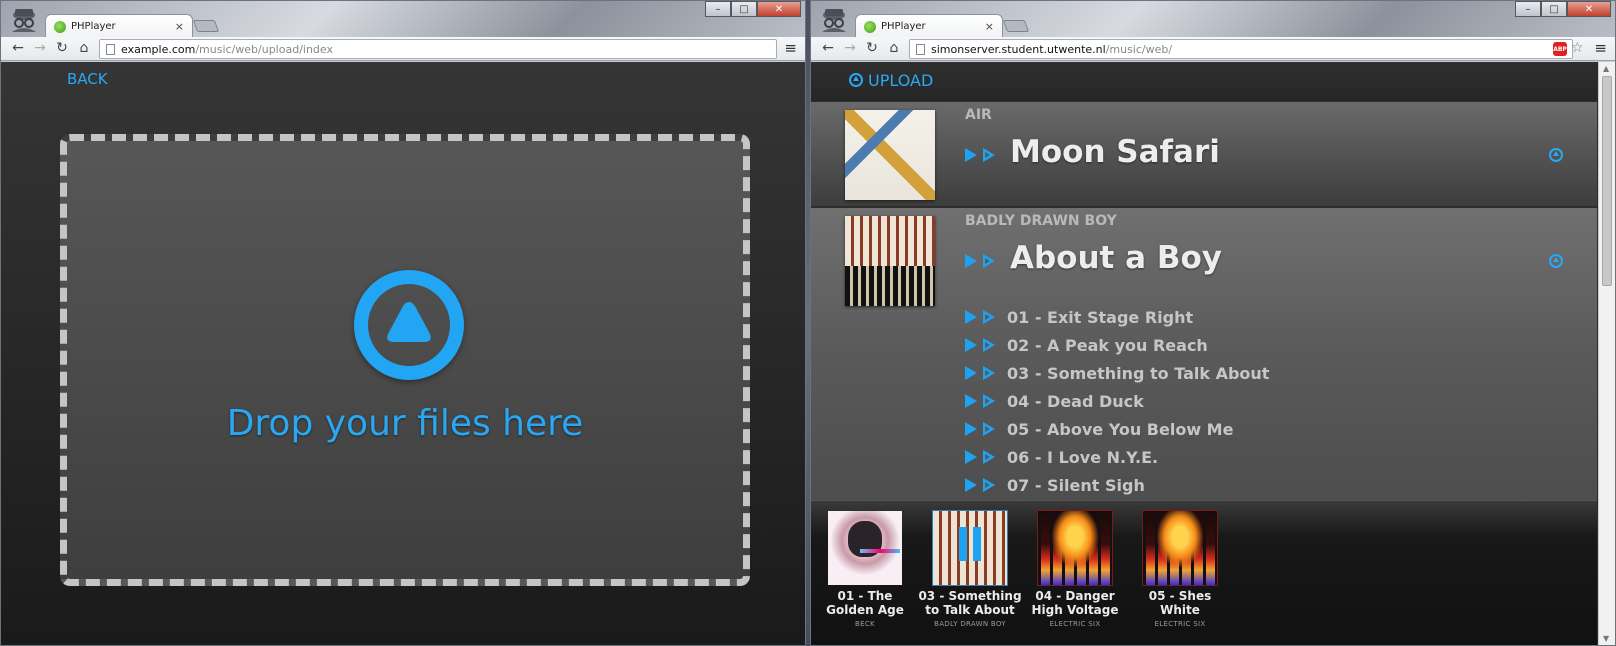  What do you see at coordinates (865, 624) in the screenshot?
I see `queue-artist: BECK` at bounding box center [865, 624].